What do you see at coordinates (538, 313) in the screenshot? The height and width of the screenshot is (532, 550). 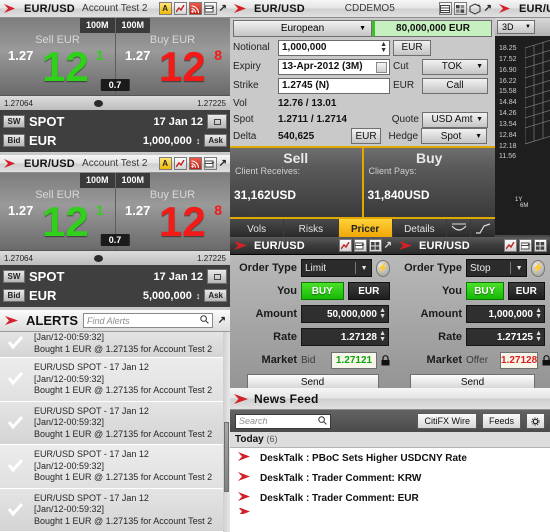 I see `amount-stepper-order-2: ▲ ▼` at bounding box center [538, 313].